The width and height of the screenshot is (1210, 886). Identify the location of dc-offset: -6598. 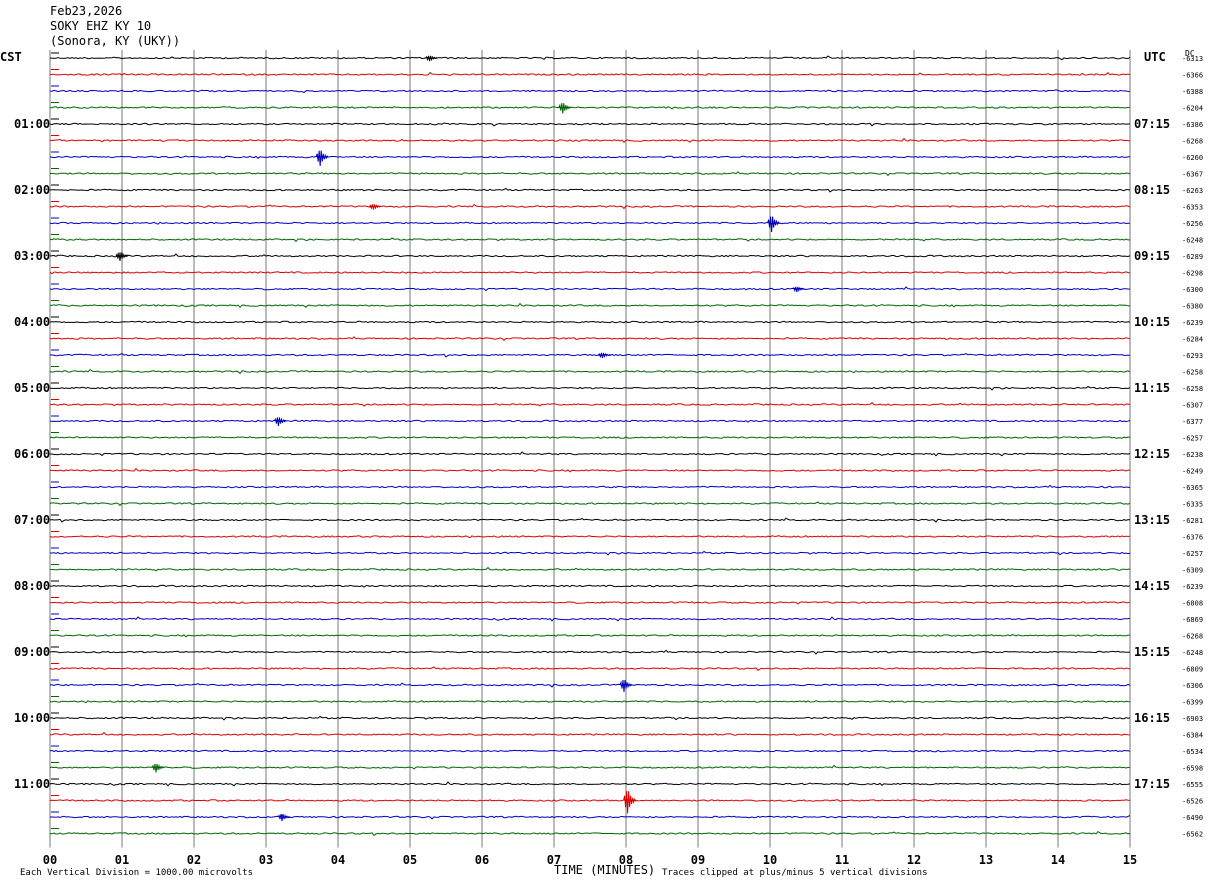
(1192, 769).